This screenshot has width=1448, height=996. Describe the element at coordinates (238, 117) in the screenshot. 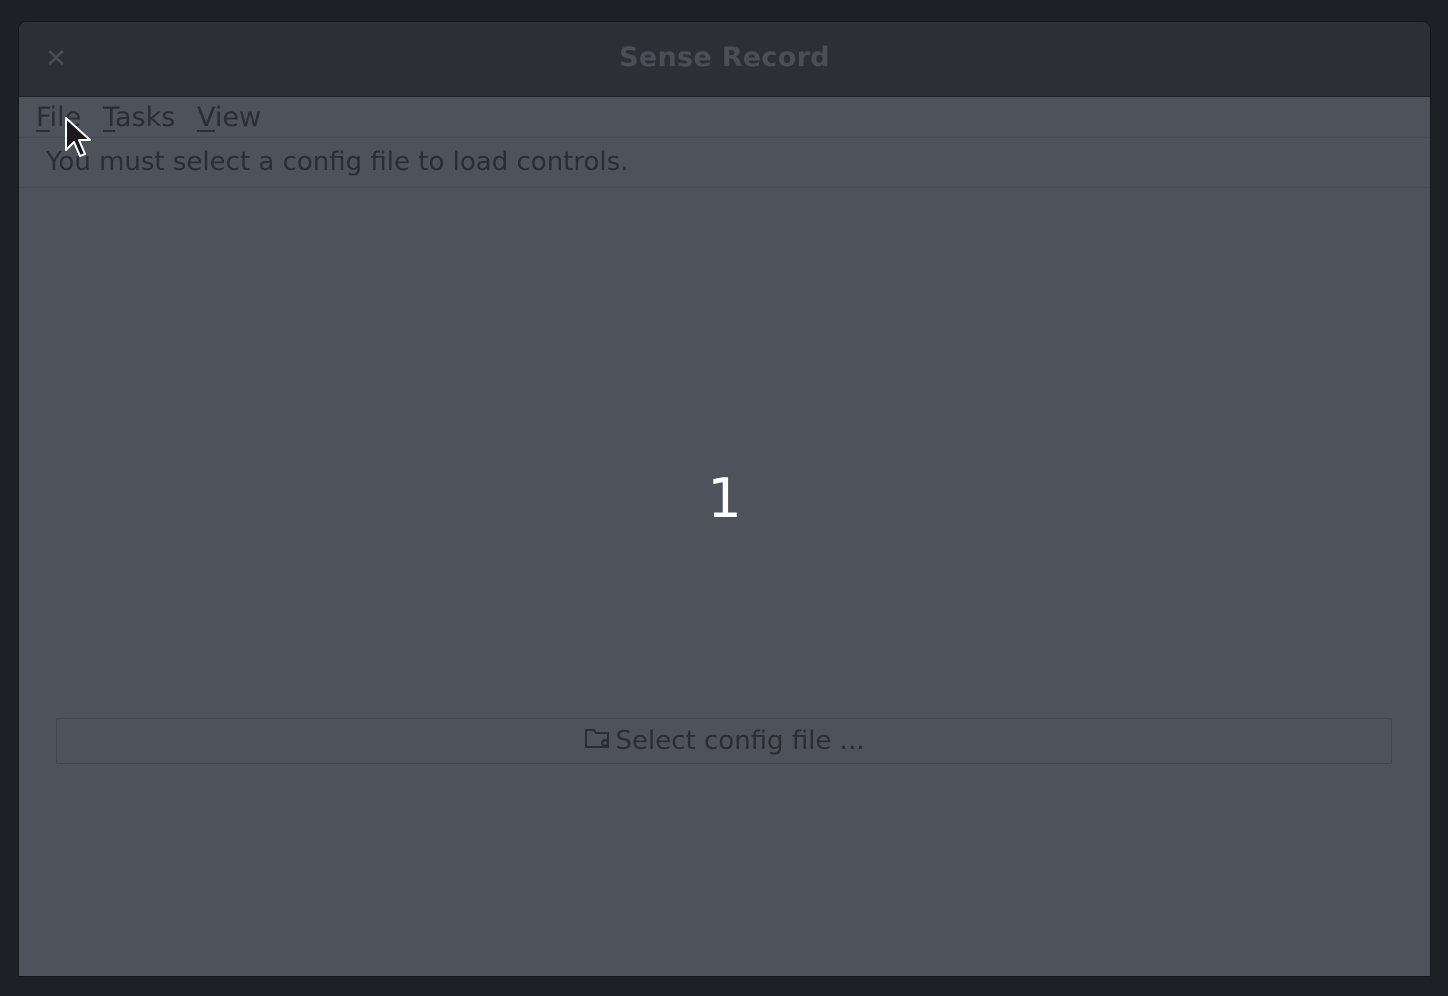

I see `menu-view-label: iew` at that location.